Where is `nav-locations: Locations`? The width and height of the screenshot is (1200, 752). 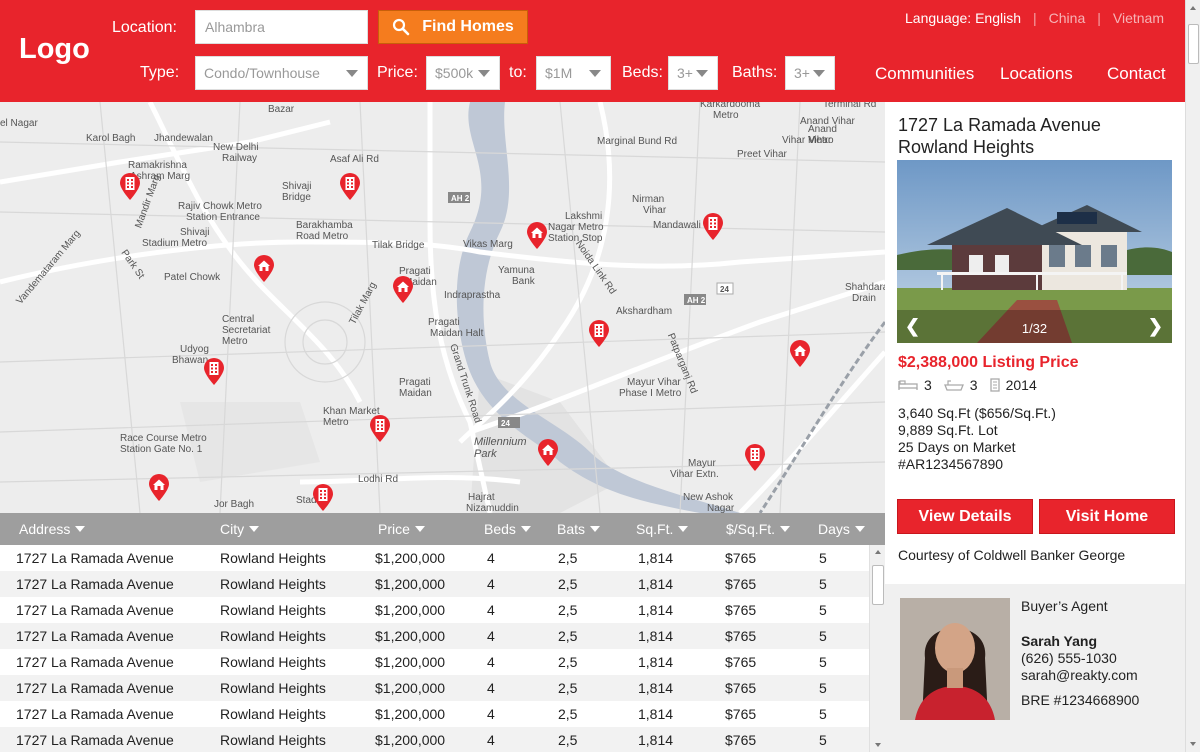 nav-locations: Locations is located at coordinates (1036, 74).